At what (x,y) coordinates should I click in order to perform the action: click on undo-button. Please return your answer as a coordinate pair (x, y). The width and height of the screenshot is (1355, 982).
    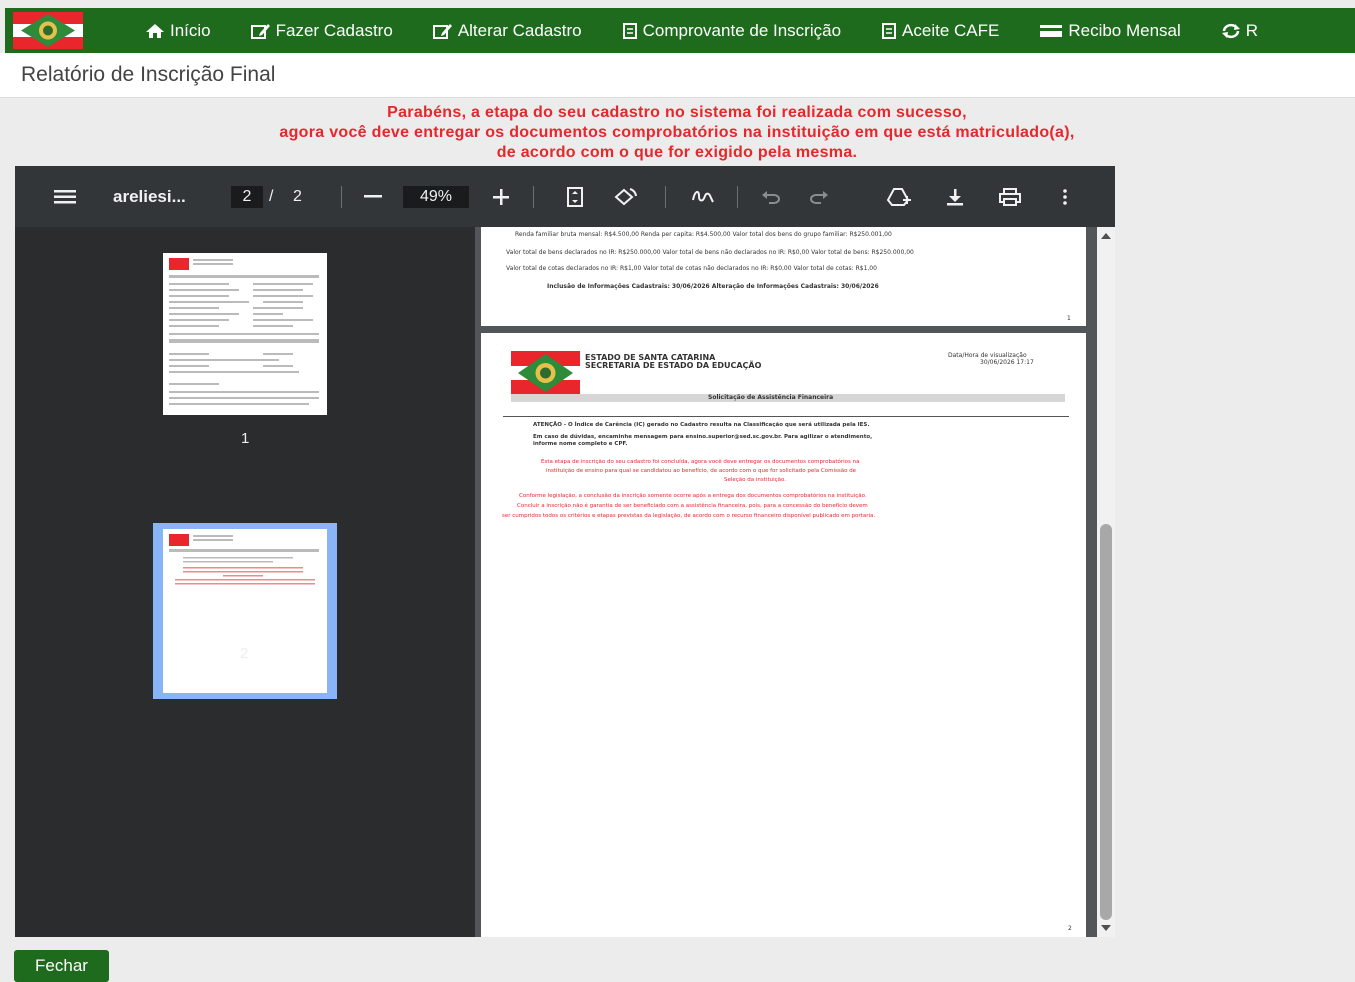
    Looking at the image, I should click on (771, 196).